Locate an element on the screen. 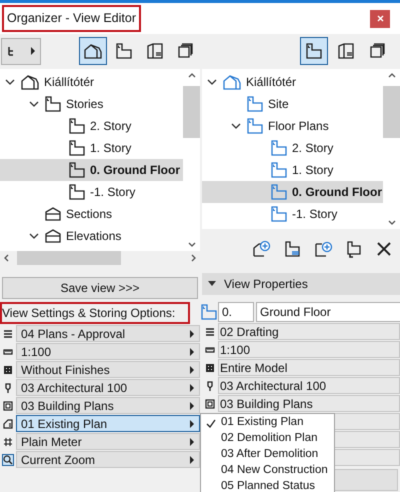 This screenshot has height=492, width=400. settings-label: View Settings & Storing Options: is located at coordinates (89, 313).